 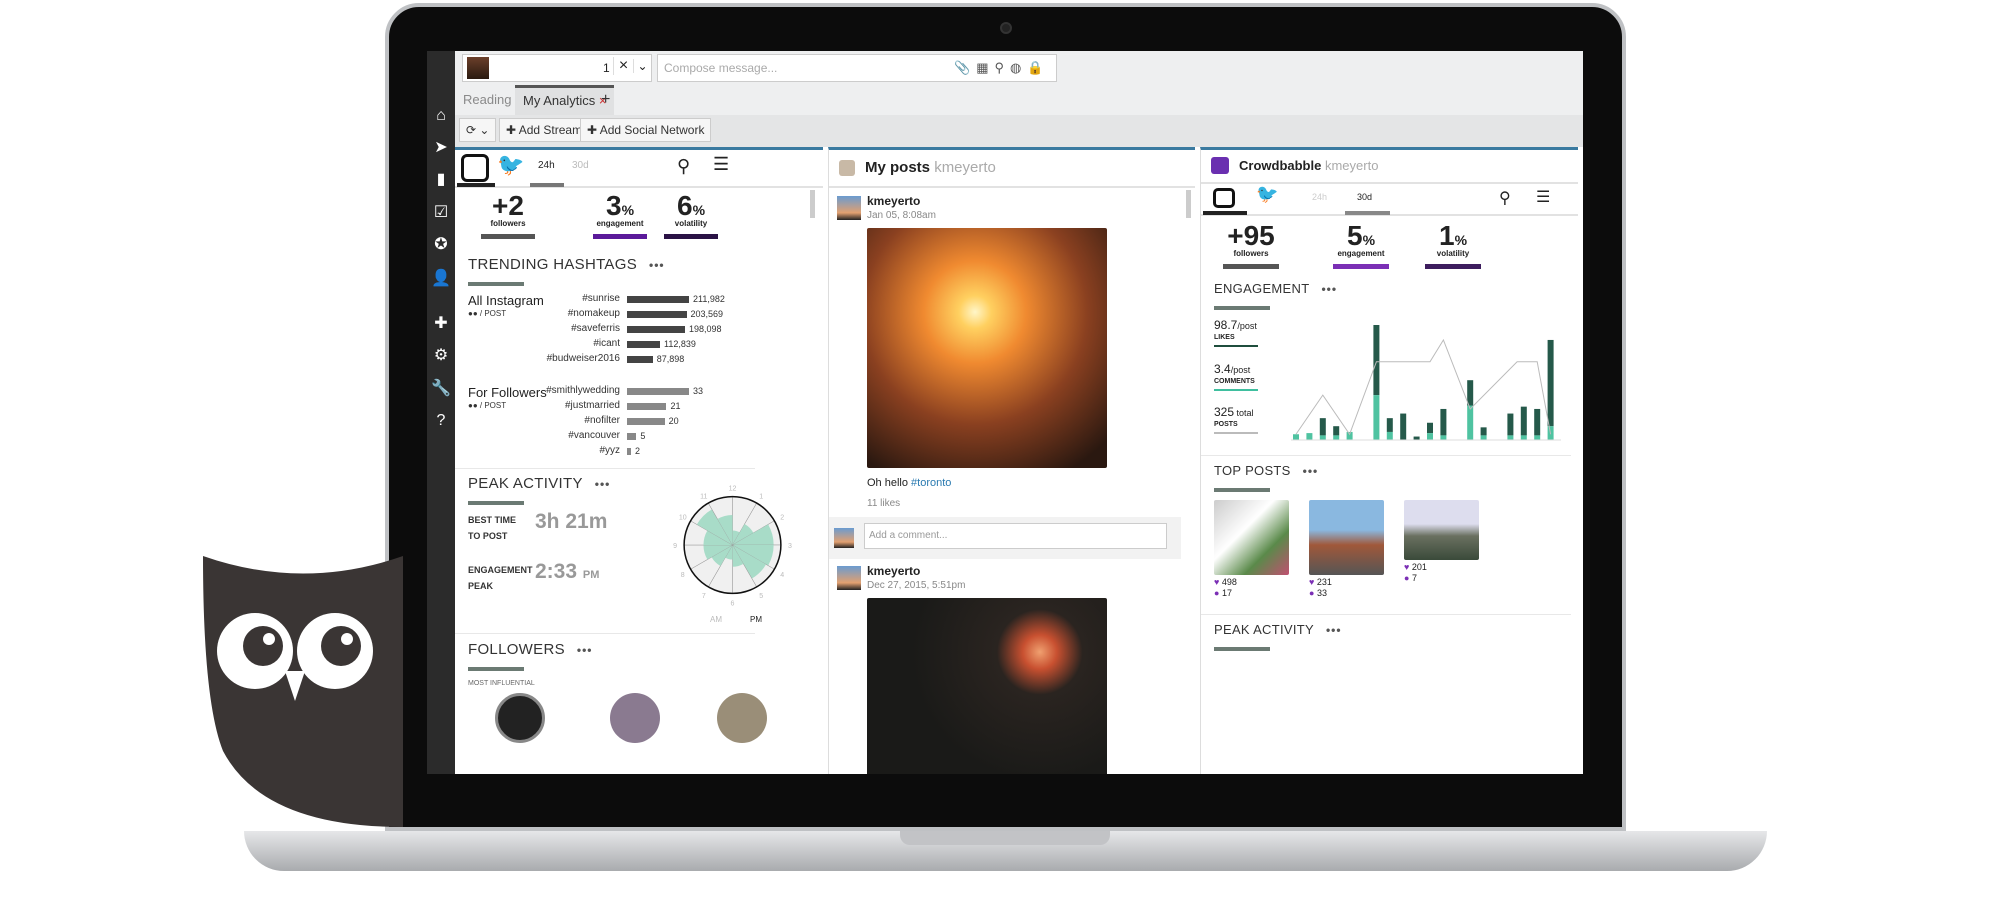 I want to click on pm-toggle: PM, so click(x=756, y=619).